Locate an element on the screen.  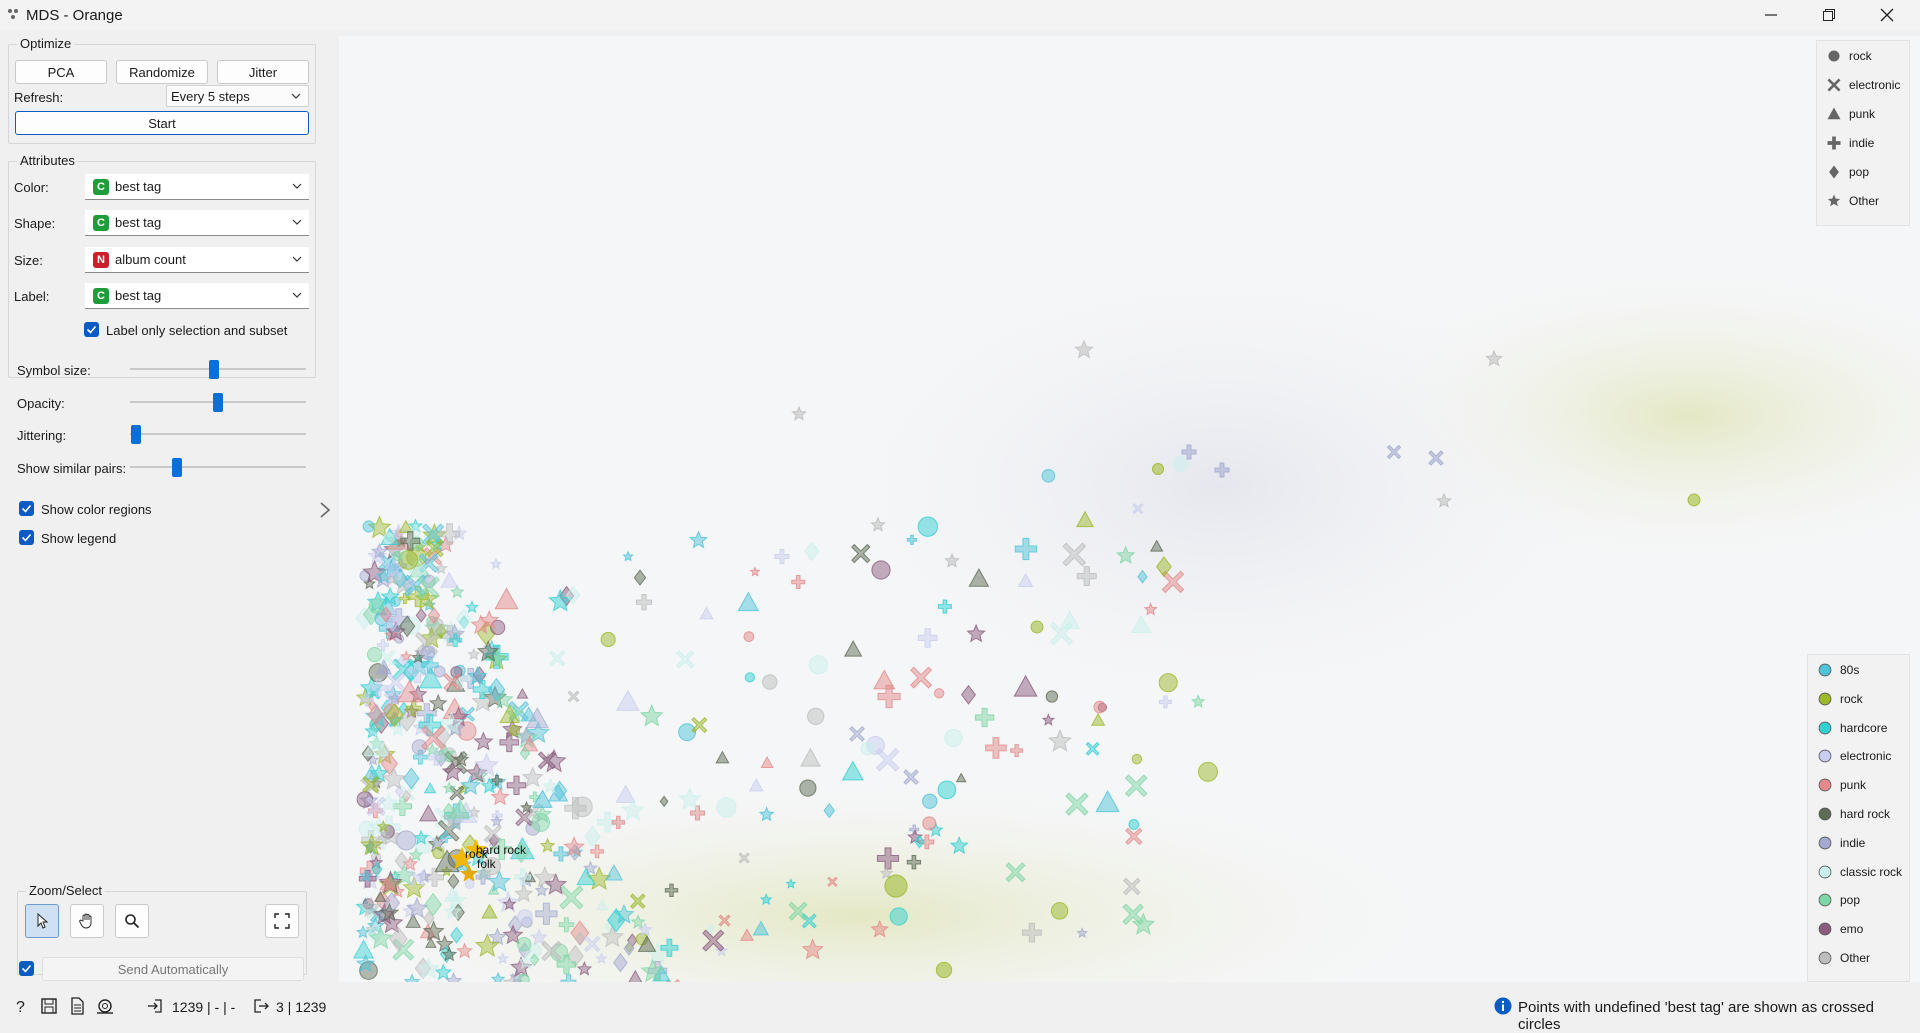
legend-item: hardcore is located at coordinates (1852, 728).